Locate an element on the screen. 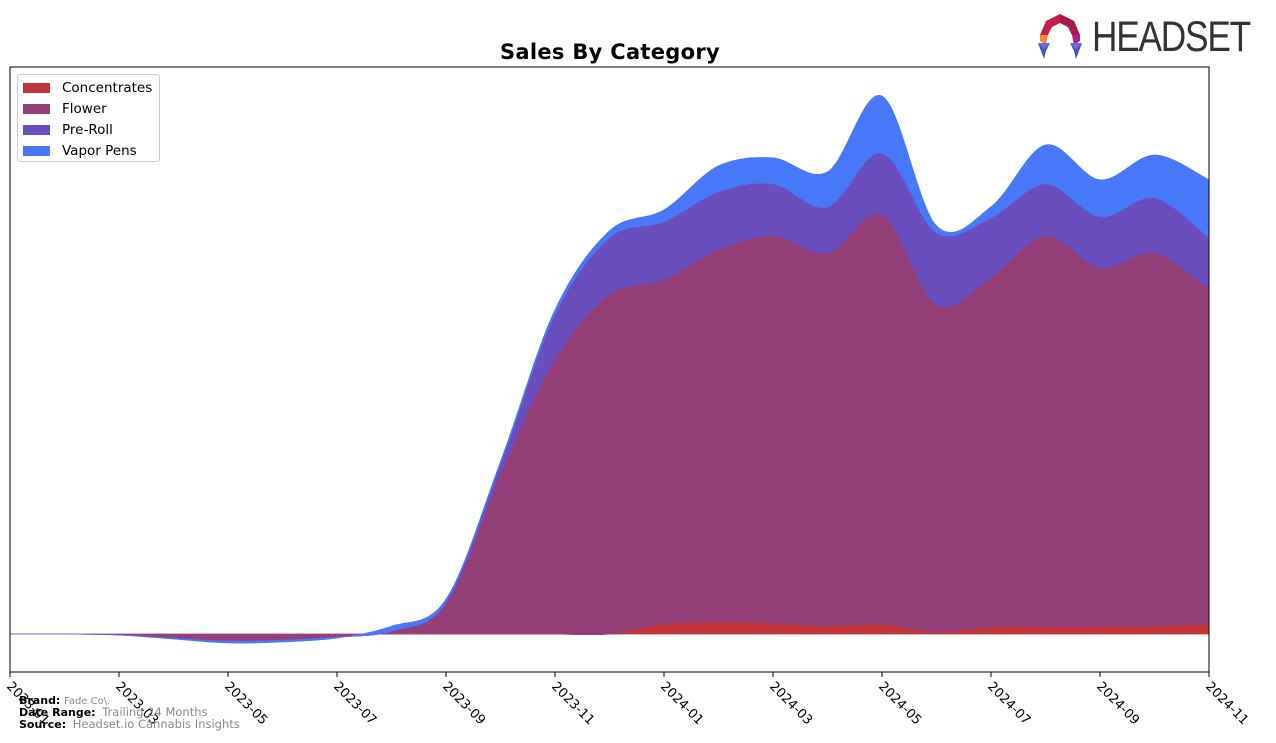 This screenshot has height=743, width=1276. headset-logo: HEADSET is located at coordinates (1151, 37).